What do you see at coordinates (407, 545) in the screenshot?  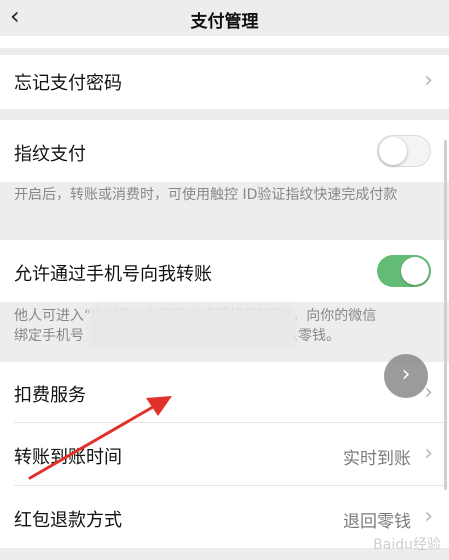 I see `watermark-logo: Baidu经验` at bounding box center [407, 545].